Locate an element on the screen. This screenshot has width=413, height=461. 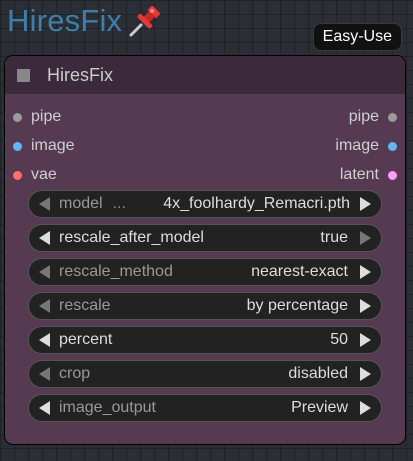
widget-value: 50 is located at coordinates (339, 340).